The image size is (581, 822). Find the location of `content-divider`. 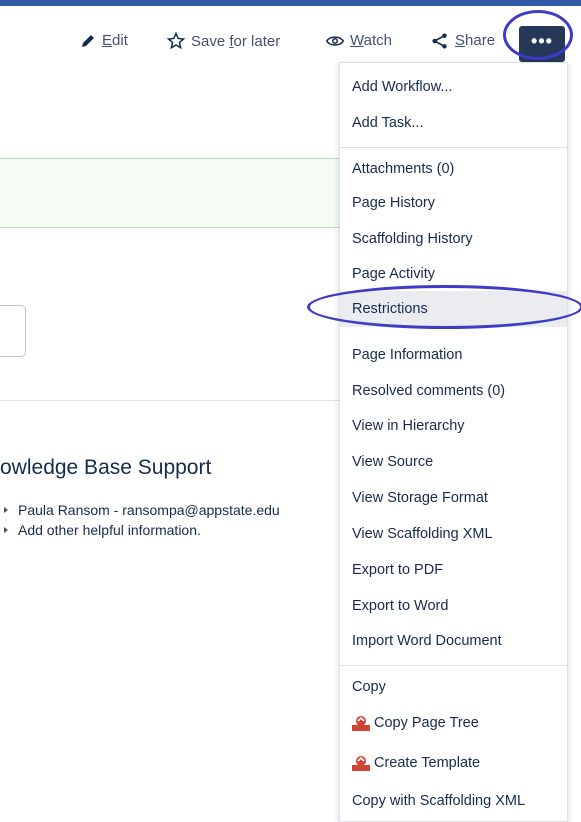

content-divider is located at coordinates (170, 400).